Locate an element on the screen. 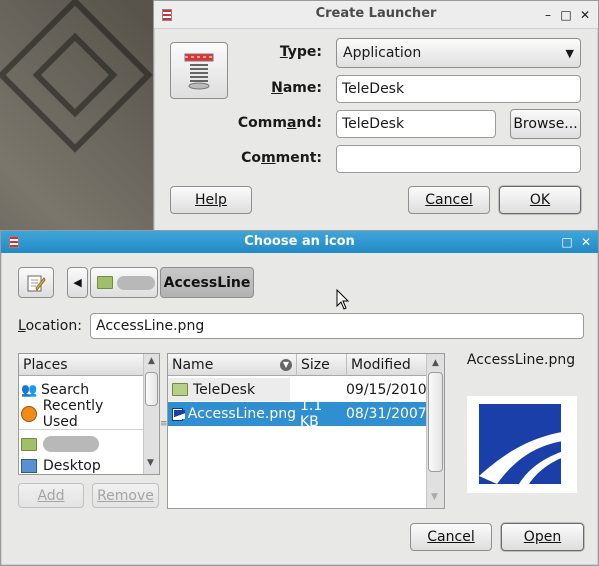 The width and height of the screenshot is (599, 566). places-item-recently-used: Recently Used is located at coordinates (81, 414).